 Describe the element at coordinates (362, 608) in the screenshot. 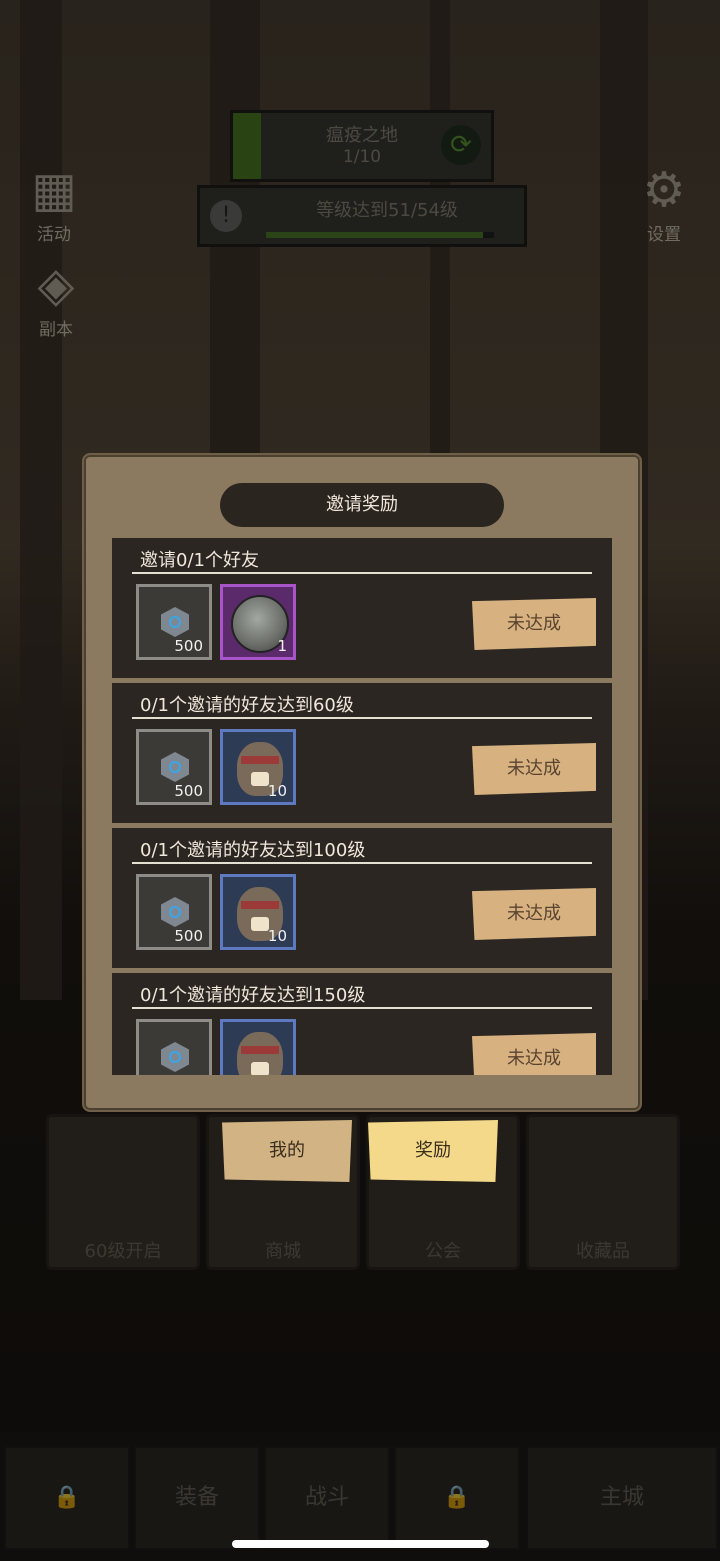

I see `list-item: 邀请0/1个好友 500 1 未达成` at that location.